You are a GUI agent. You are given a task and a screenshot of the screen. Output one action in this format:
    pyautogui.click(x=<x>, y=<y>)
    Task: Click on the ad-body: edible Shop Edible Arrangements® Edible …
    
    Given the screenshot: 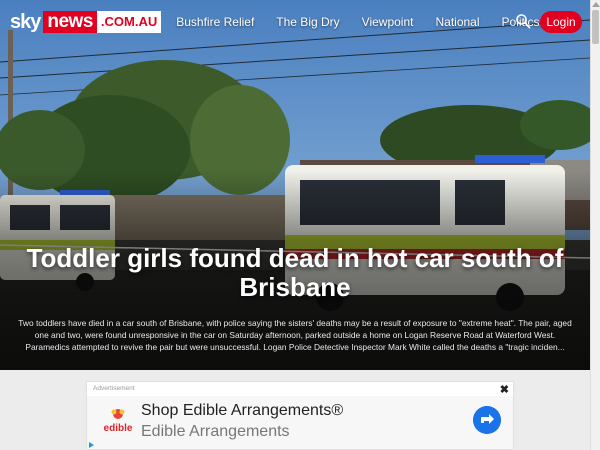 What is the action you would take?
    pyautogui.click(x=300, y=422)
    